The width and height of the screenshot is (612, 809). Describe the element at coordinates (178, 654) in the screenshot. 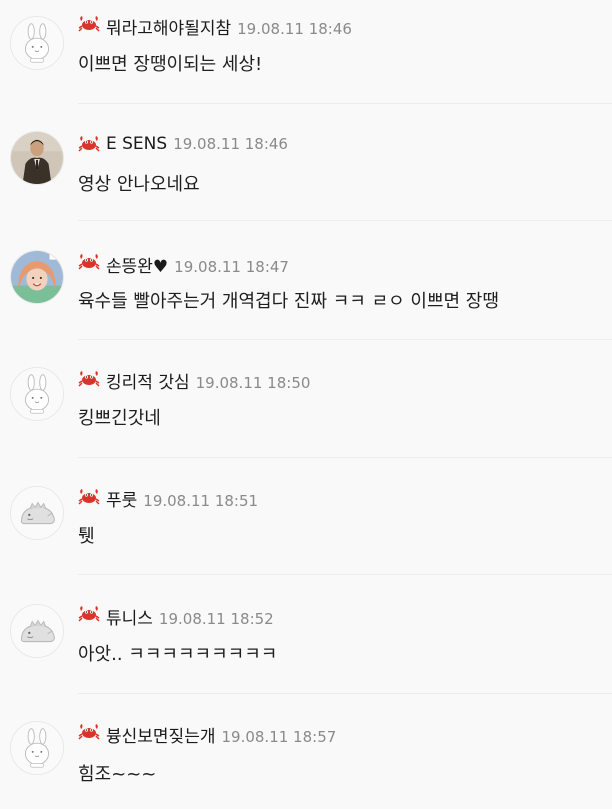

I see `comment-text: 아앗.. ㅋㅋㅋㅋㅋㅋㅋㅋㅋ` at that location.